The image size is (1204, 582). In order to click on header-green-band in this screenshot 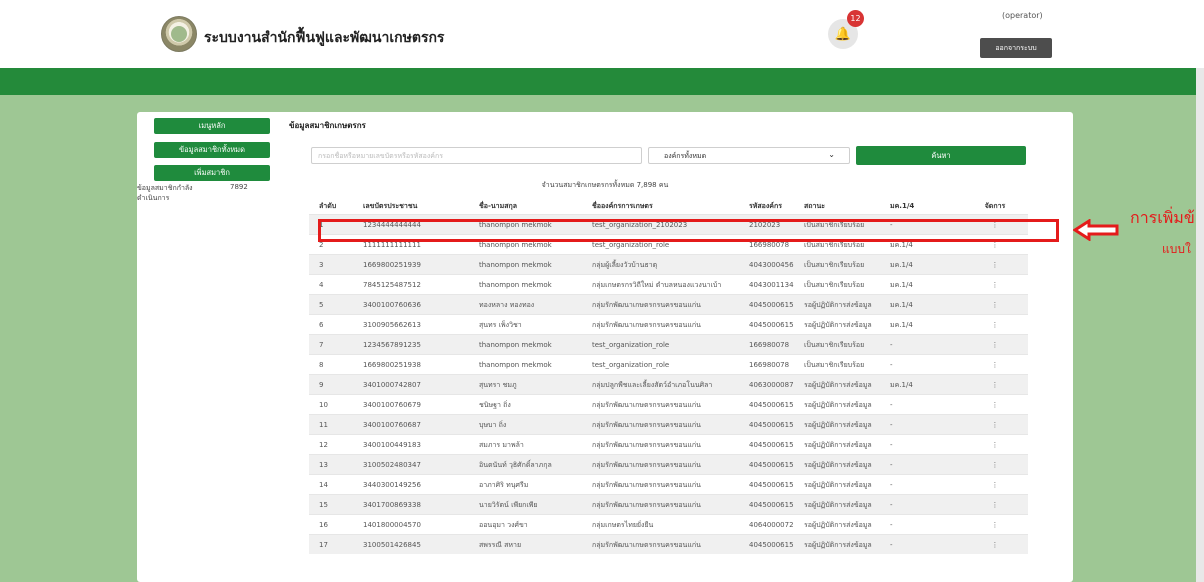, I will do `click(602, 81)`.